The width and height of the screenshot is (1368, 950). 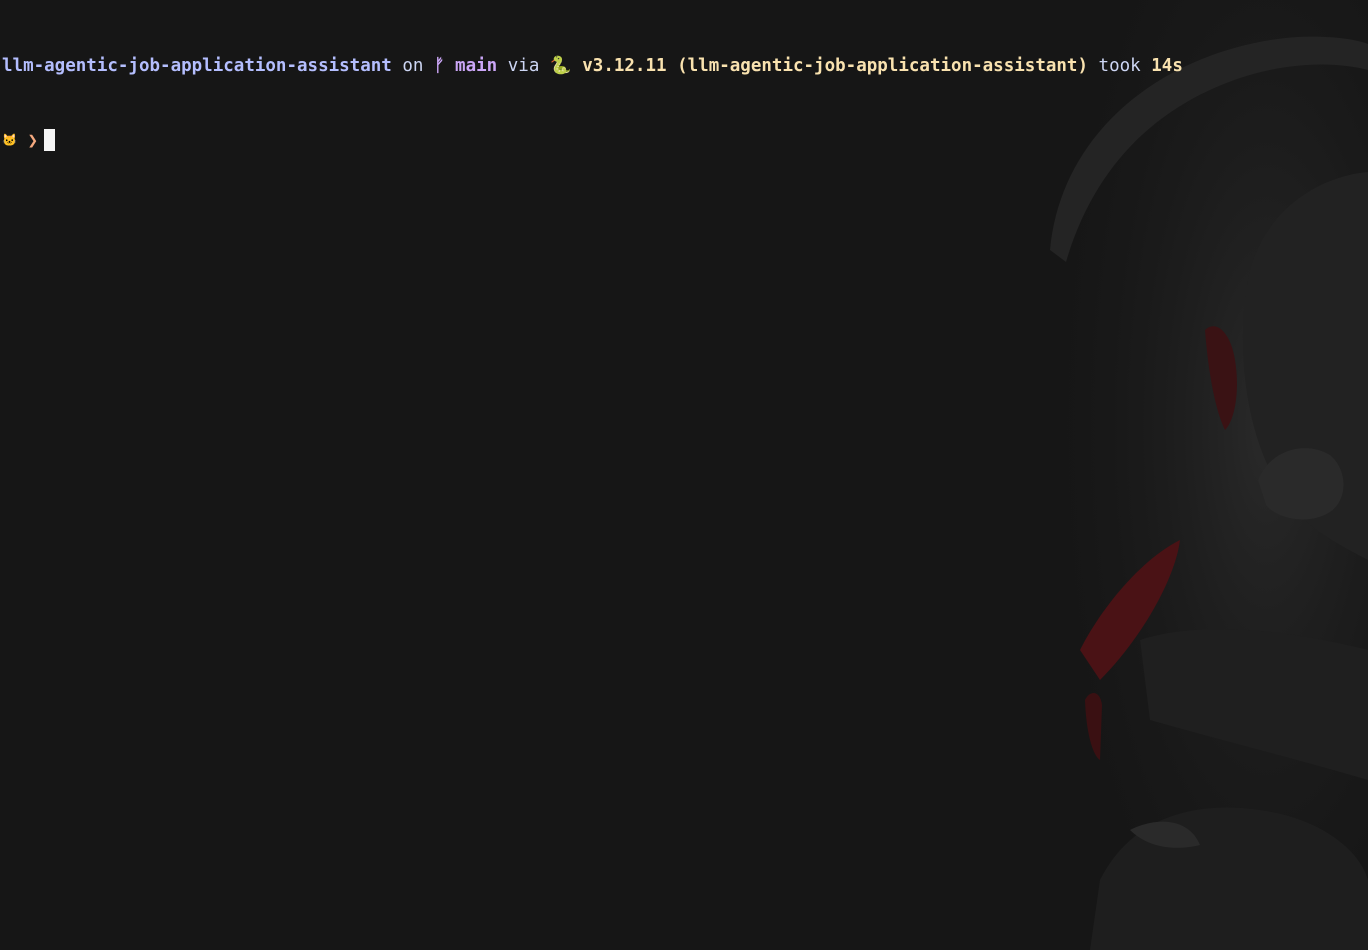 I want to click on python-version: v3.12.11, so click(x=624, y=66).